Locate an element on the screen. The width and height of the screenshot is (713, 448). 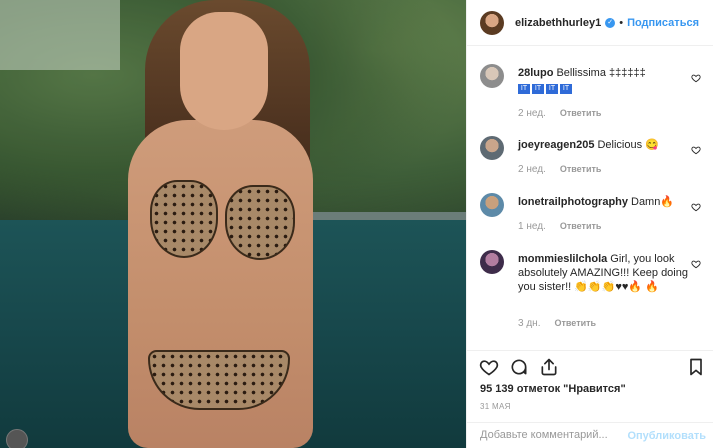
comment-text: Delicious 😋 is located at coordinates (628, 145).